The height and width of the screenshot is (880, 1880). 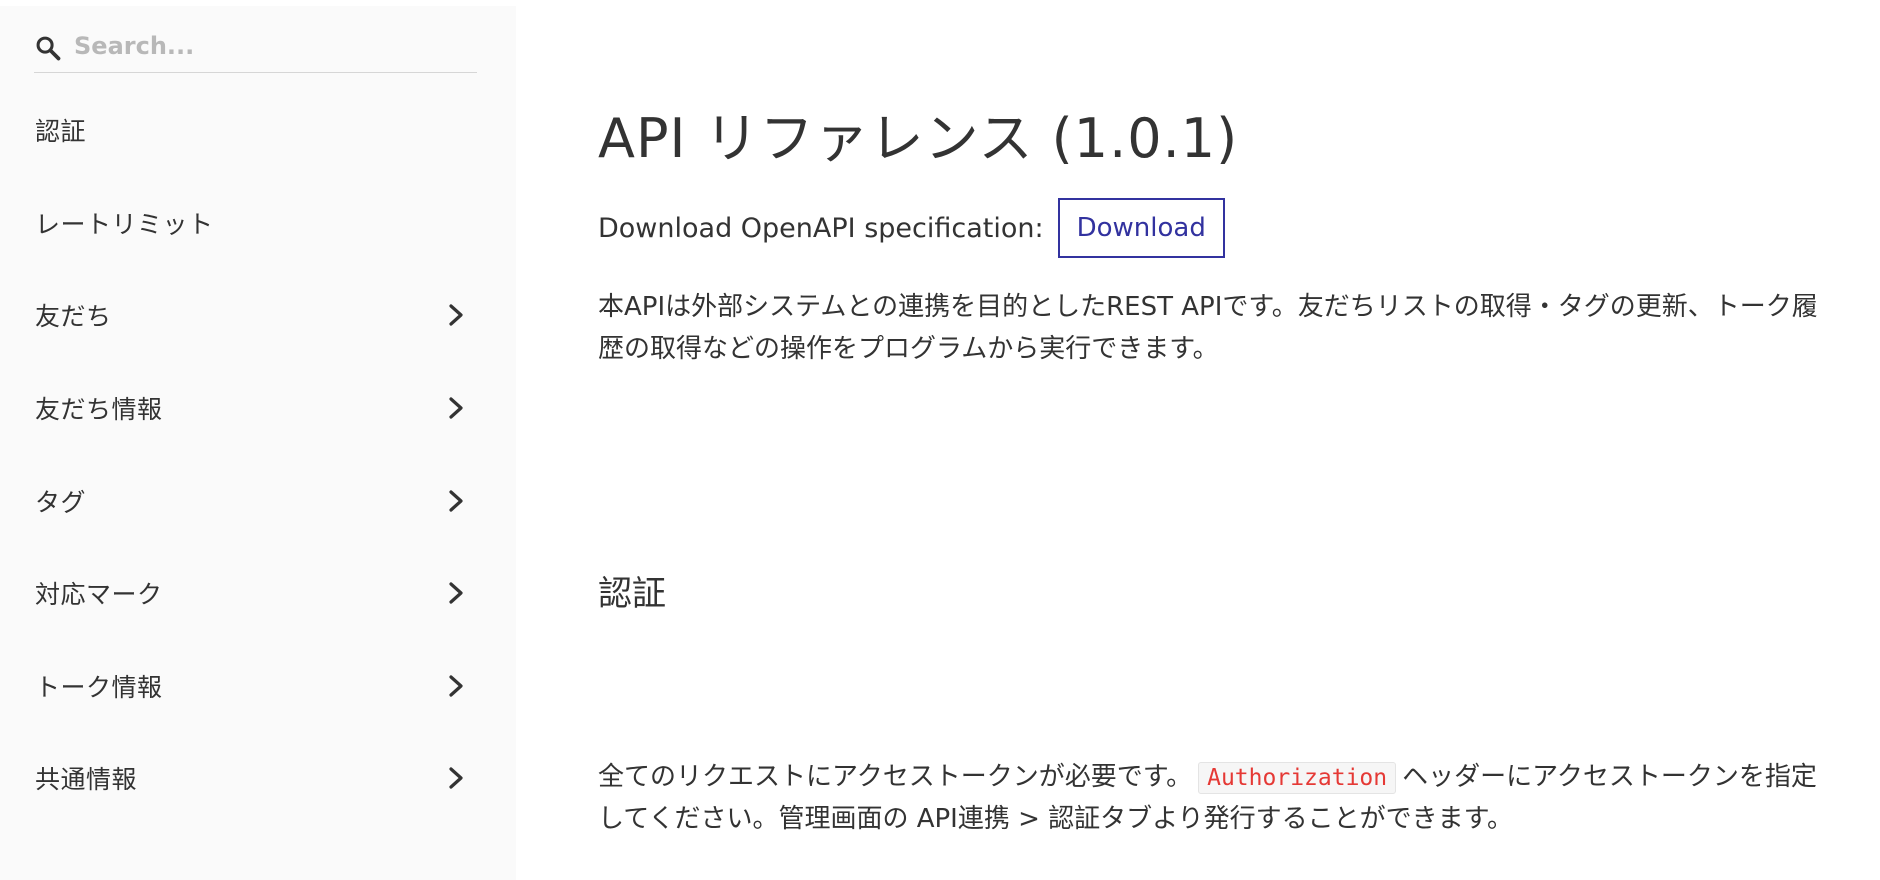 I want to click on sidebar-item-tags: タグ, so click(x=258, y=500).